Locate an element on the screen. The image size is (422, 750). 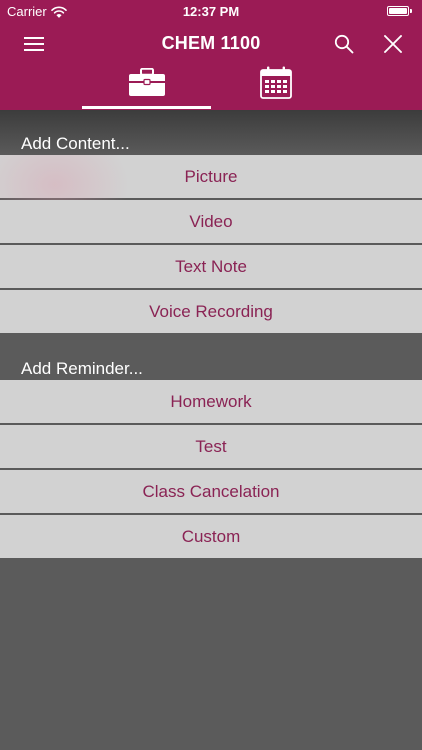
search-icon is located at coordinates (344, 44).